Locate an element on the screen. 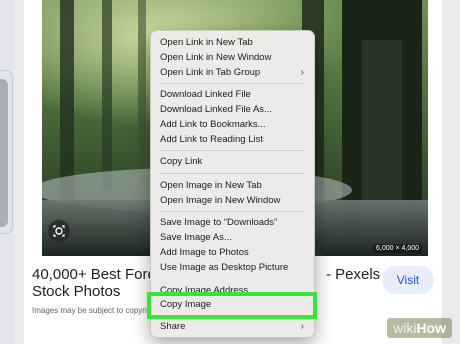 The height and width of the screenshot is (344, 460). copyright-notice: Images may be subject to copyri is located at coordinates (89, 310).